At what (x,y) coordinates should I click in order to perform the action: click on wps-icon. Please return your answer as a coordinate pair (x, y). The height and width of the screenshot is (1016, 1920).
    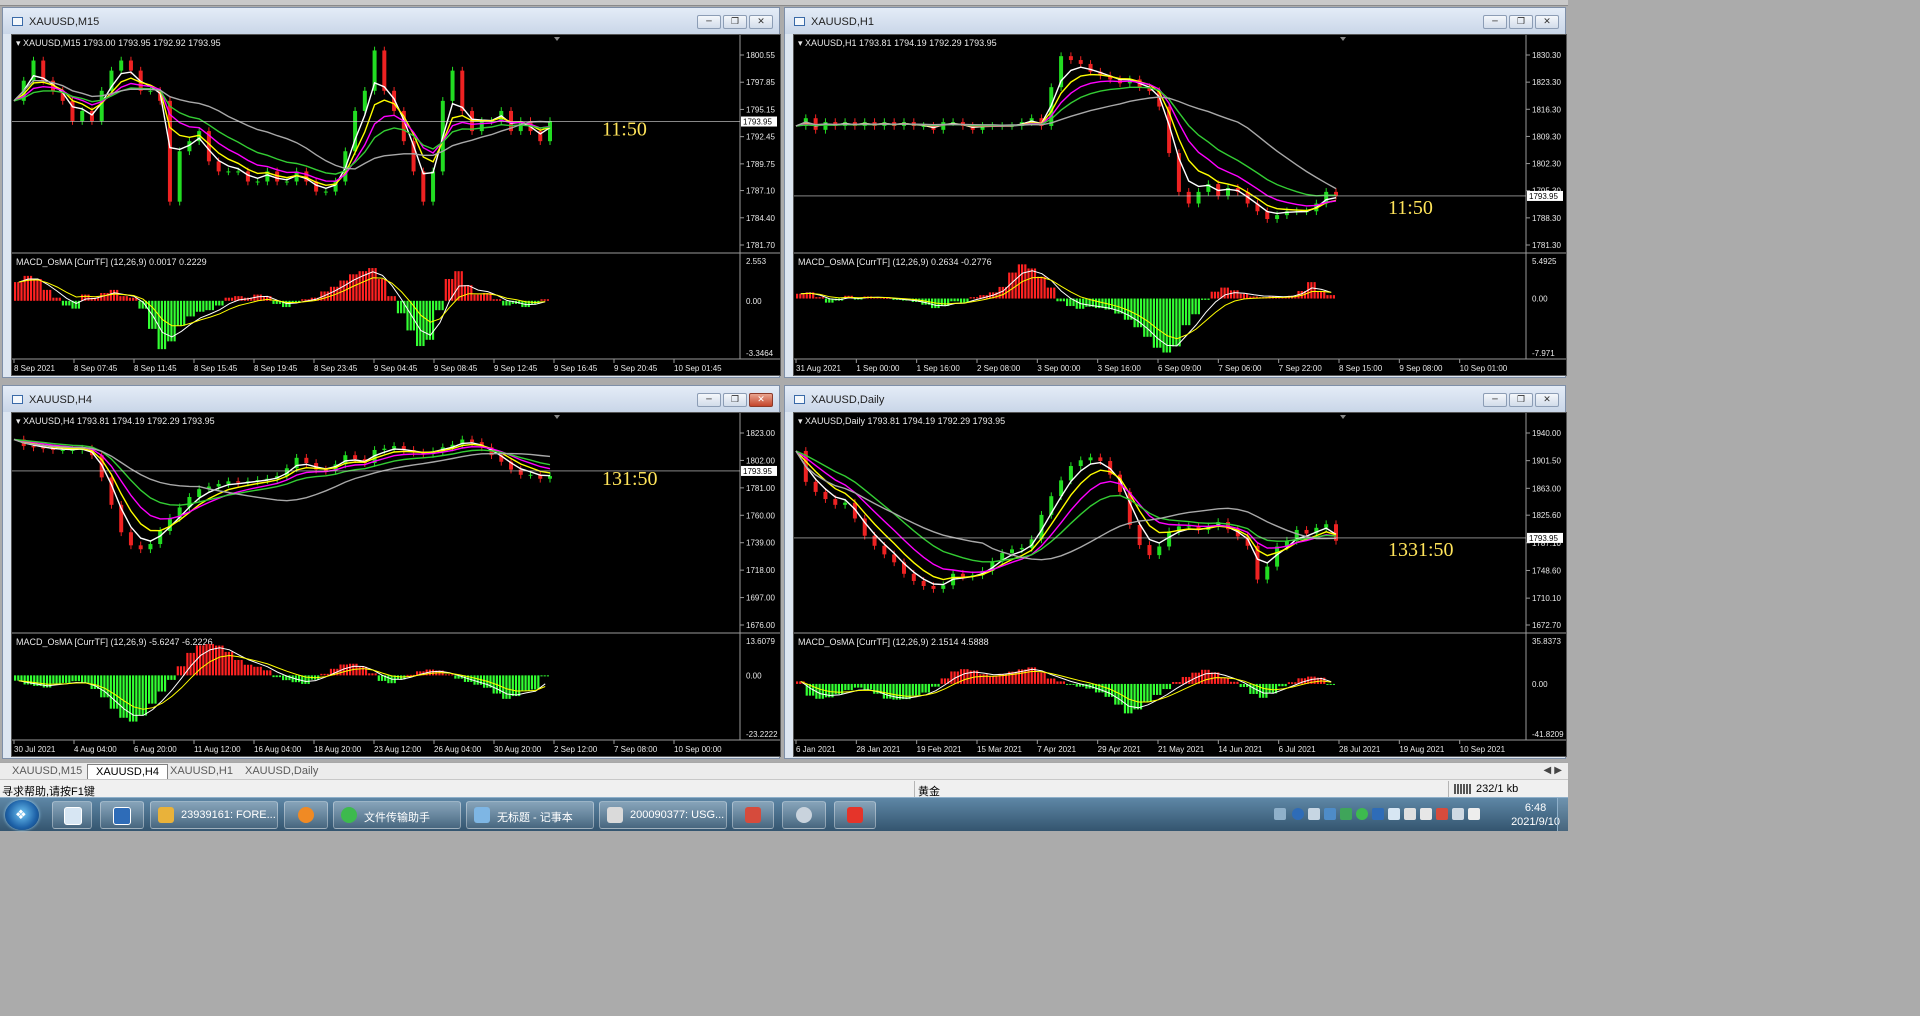
    Looking at the image, I should click on (855, 815).